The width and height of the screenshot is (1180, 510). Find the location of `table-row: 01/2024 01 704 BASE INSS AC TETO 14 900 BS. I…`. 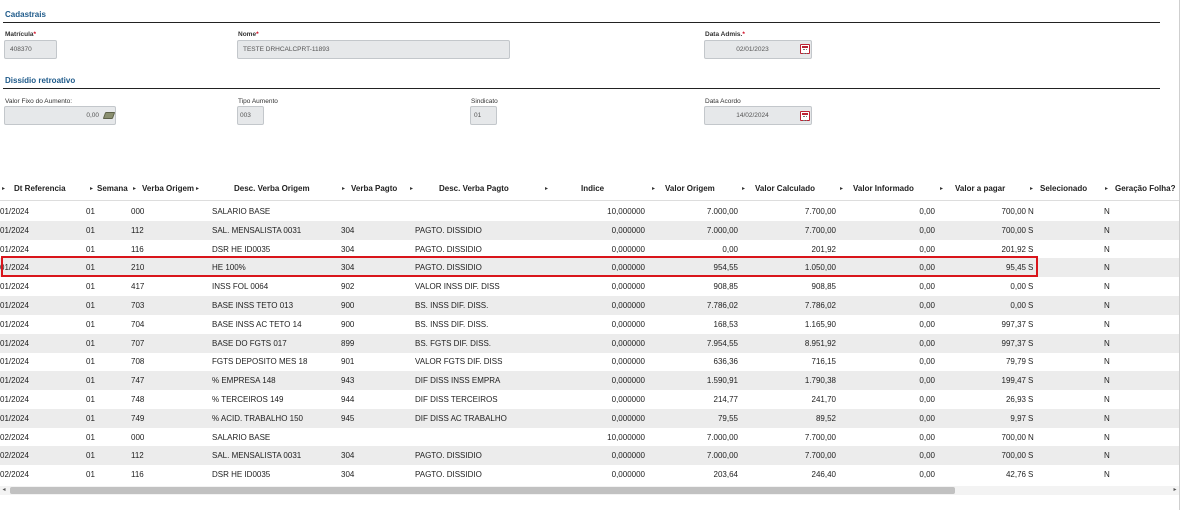

table-row: 01/2024 01 704 BASE INSS AC TETO 14 900 BS. I… is located at coordinates (590, 324).